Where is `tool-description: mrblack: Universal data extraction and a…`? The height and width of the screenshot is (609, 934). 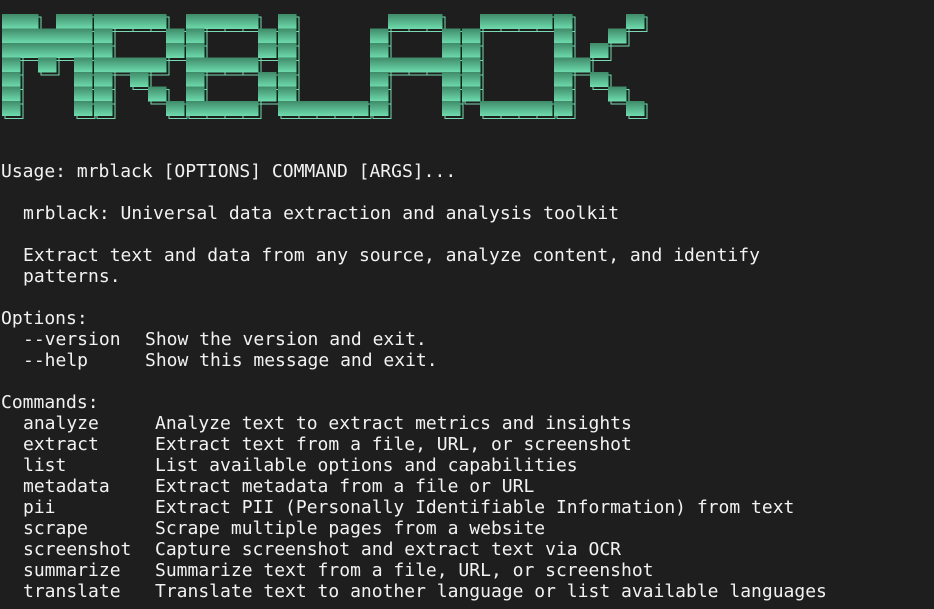
tool-description: mrblack: Universal data extraction and a… is located at coordinates (321, 213).